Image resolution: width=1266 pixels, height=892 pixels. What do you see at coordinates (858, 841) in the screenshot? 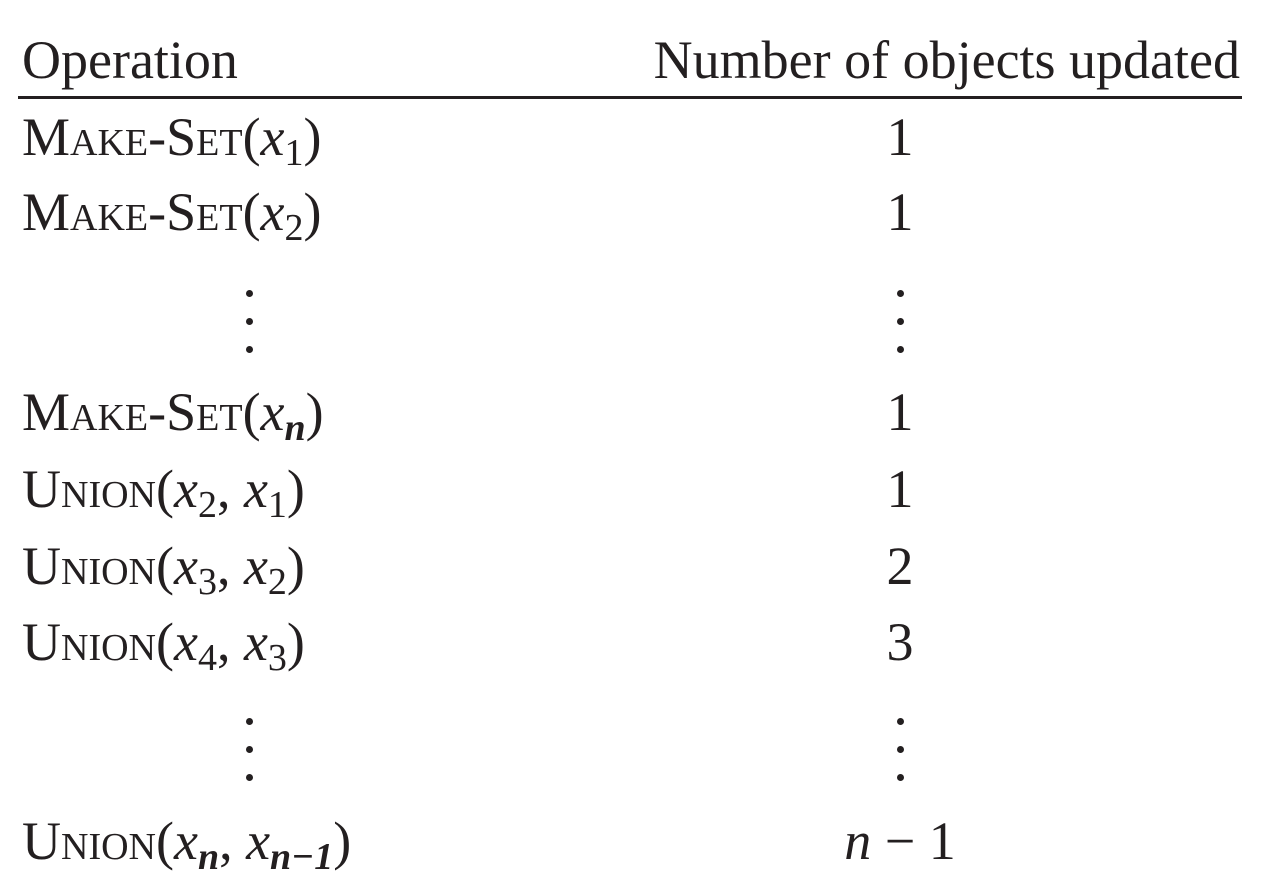
I see `count-var: n` at bounding box center [858, 841].